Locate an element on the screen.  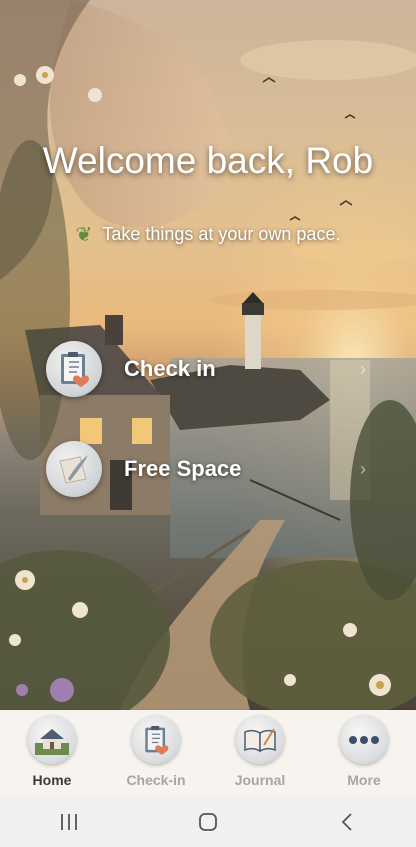
tab-check-in: Check-in is located at coordinates (156, 749).